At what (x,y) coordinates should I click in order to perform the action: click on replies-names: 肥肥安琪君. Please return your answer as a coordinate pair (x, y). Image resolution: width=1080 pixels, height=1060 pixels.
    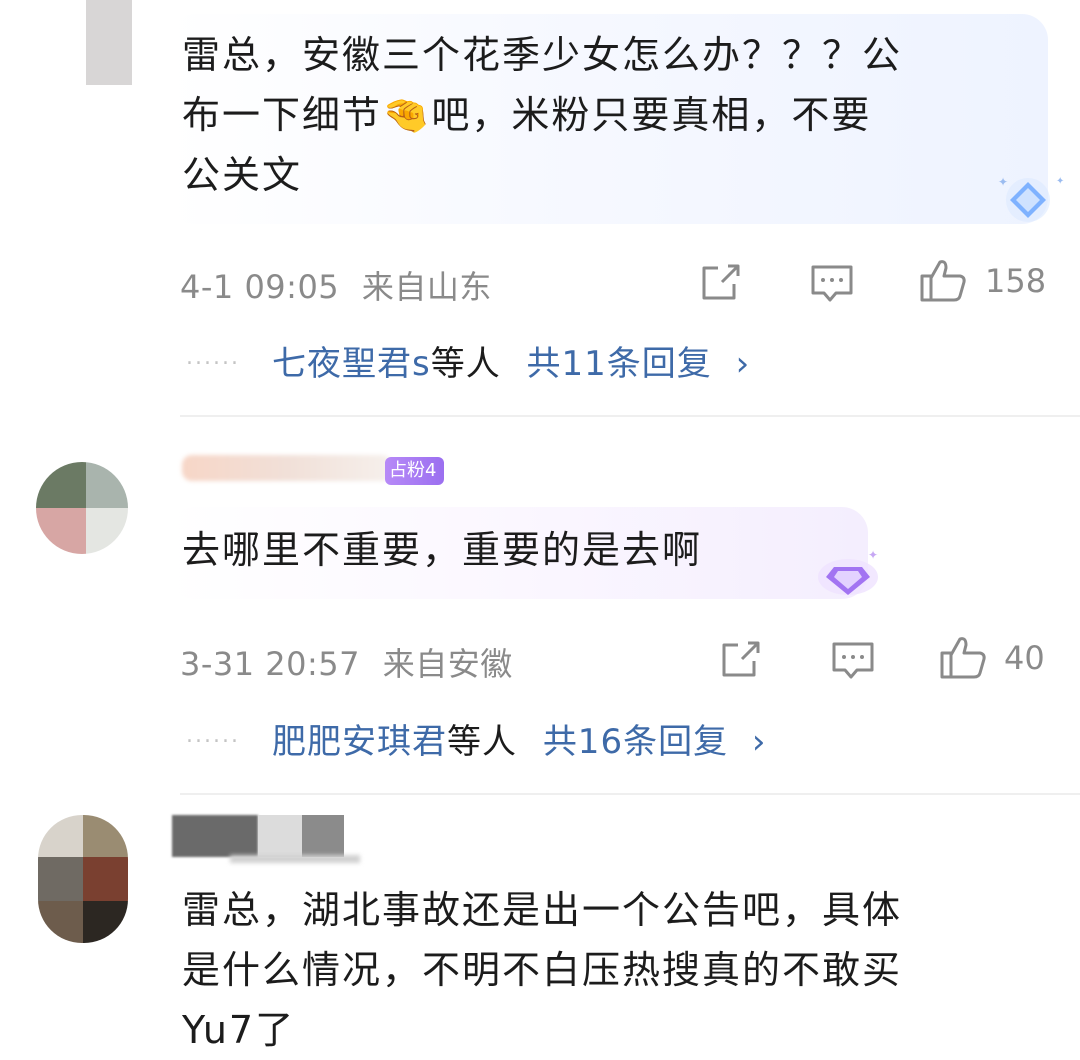
    Looking at the image, I should click on (359, 742).